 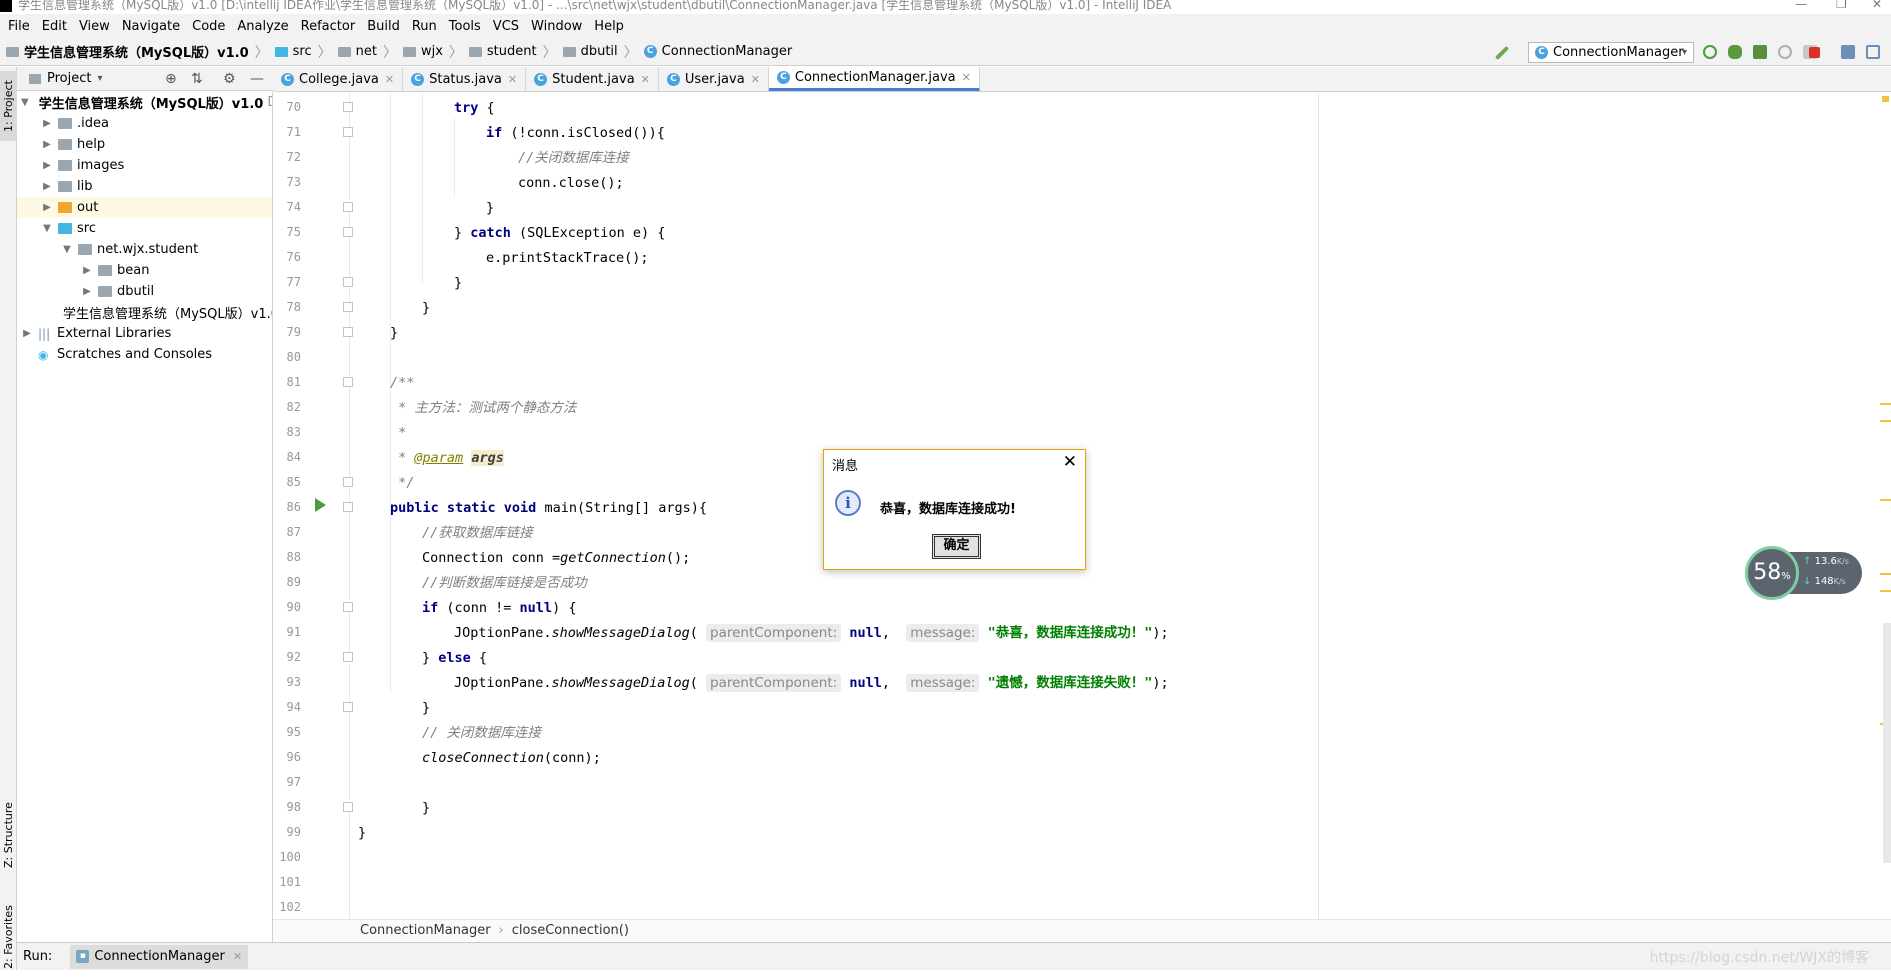 What do you see at coordinates (1884, 508) in the screenshot?
I see `error-stripe` at bounding box center [1884, 508].